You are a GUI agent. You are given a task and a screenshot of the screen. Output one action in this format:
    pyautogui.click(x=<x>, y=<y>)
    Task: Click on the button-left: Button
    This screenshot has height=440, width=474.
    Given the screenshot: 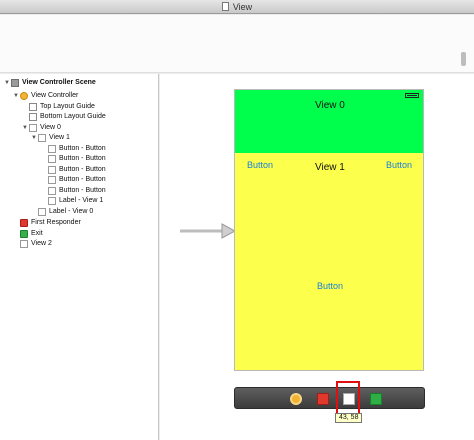 What is the action you would take?
    pyautogui.click(x=260, y=165)
    